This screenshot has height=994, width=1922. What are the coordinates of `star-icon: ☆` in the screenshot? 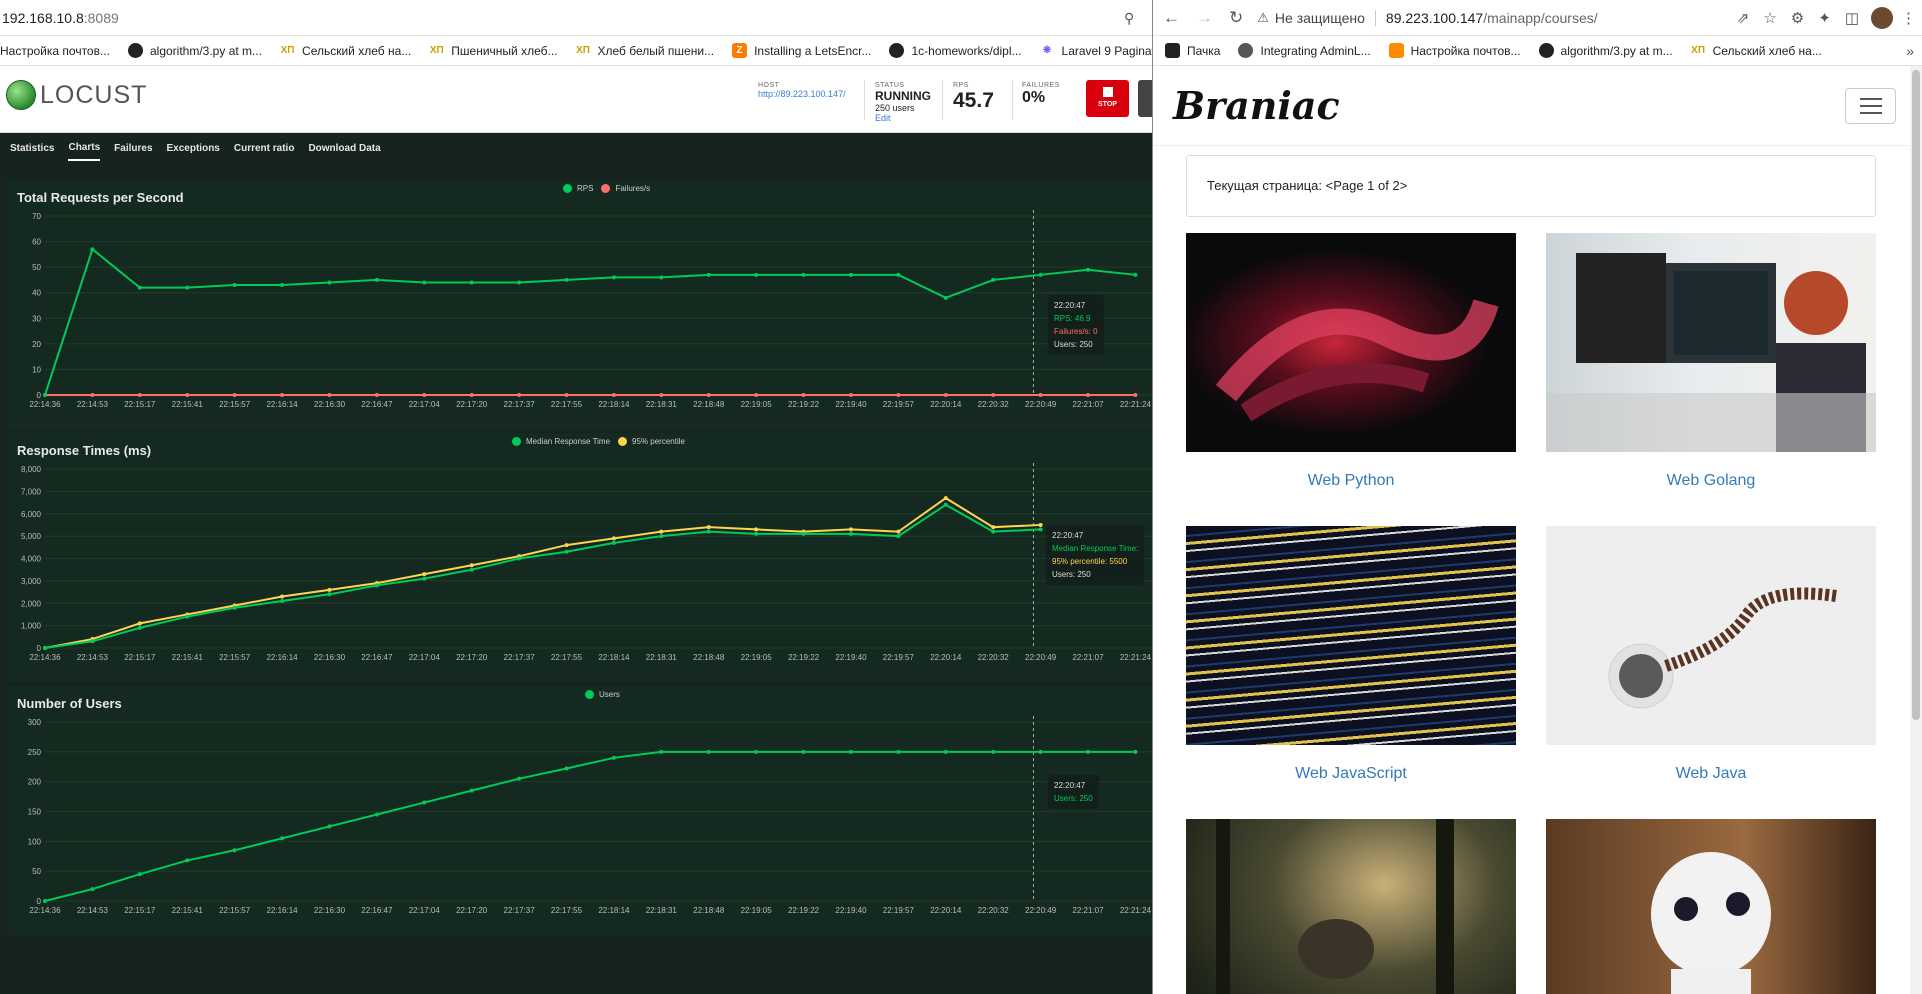 It's located at (1769, 18).